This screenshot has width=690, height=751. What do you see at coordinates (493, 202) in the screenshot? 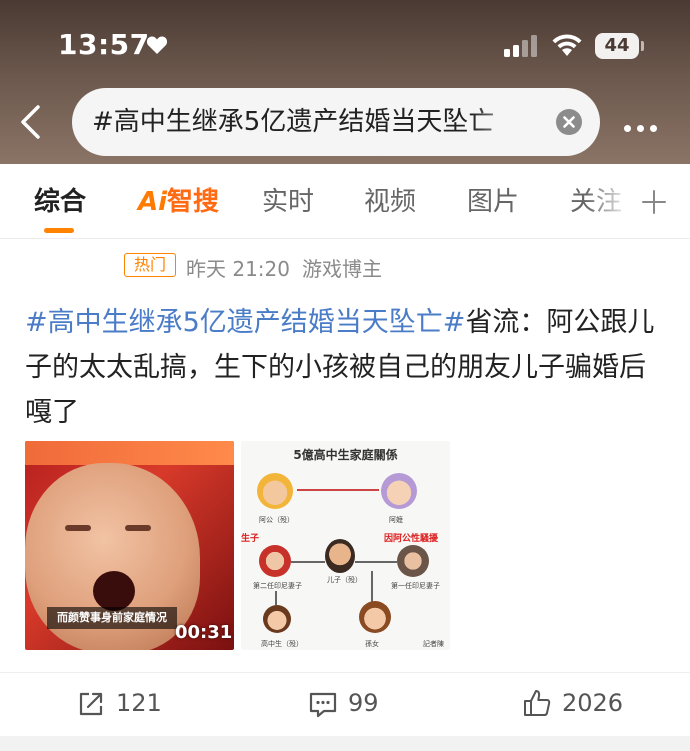
I see `tab-images: 图片` at bounding box center [493, 202].